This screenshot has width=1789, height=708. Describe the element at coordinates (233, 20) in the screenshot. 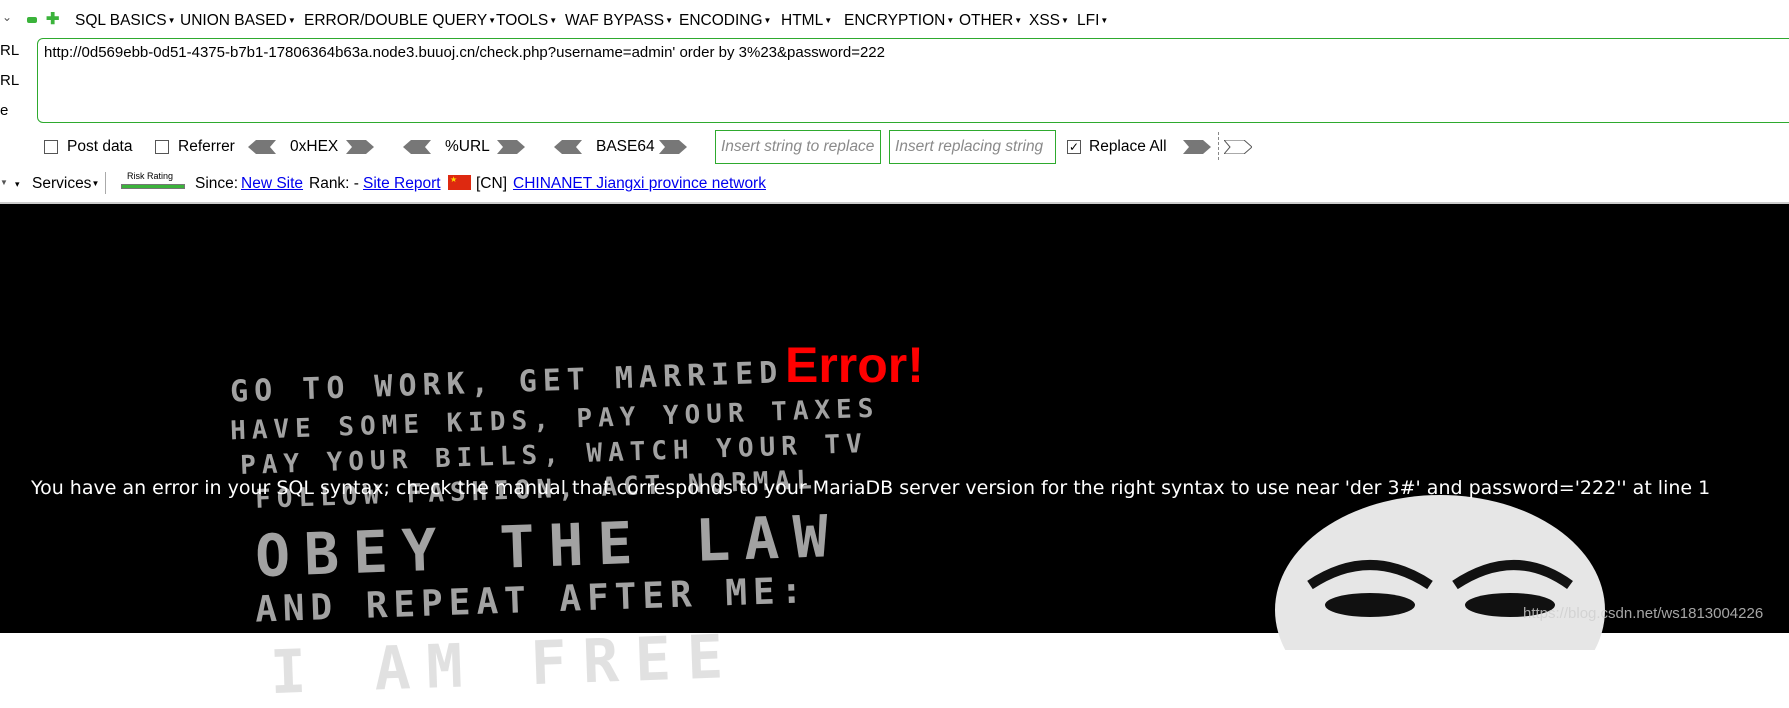

I see `menu-label: UNION BASED` at that location.